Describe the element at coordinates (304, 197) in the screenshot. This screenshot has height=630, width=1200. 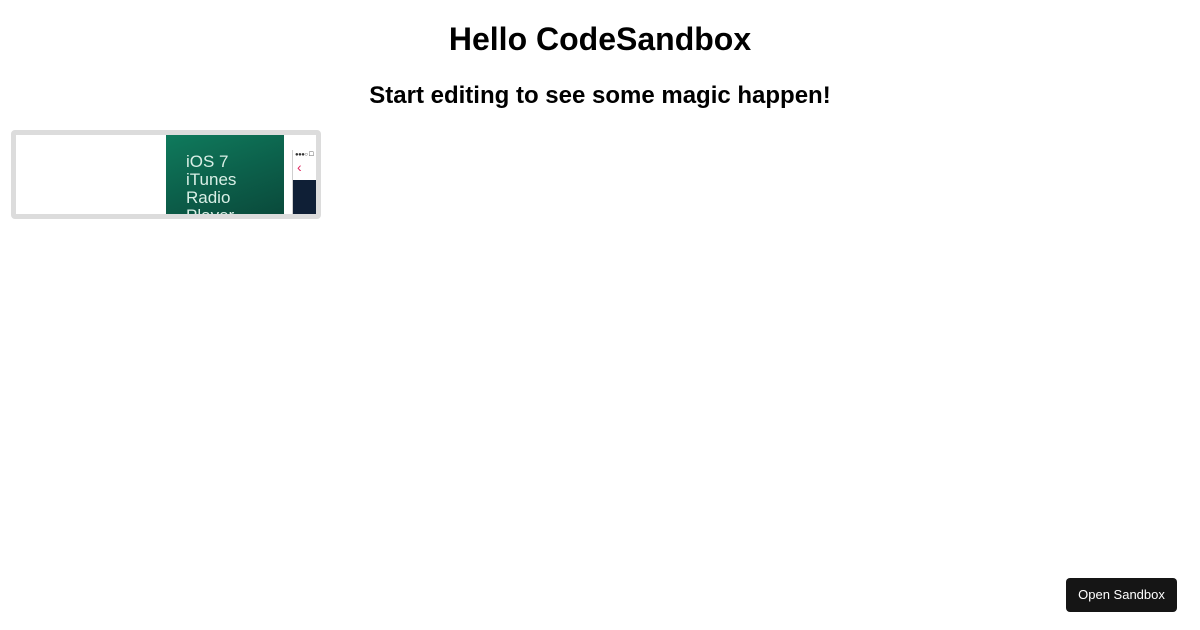
I see `phone-dark-panel` at that location.